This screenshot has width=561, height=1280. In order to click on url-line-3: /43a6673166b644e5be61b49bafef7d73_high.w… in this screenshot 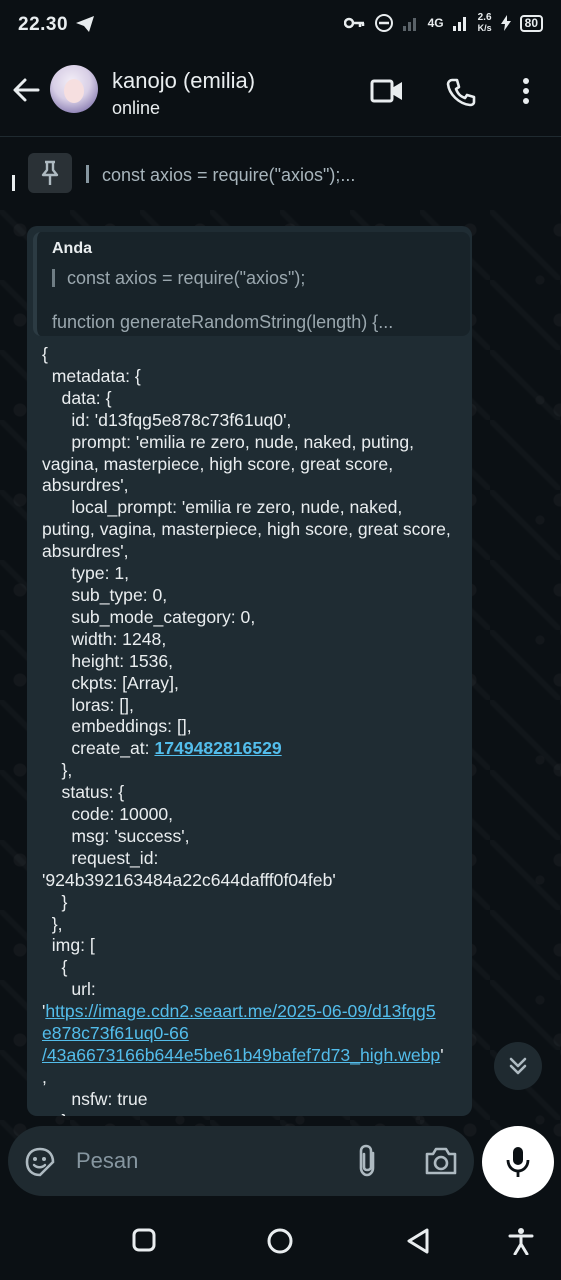, I will do `click(251, 1056)`.